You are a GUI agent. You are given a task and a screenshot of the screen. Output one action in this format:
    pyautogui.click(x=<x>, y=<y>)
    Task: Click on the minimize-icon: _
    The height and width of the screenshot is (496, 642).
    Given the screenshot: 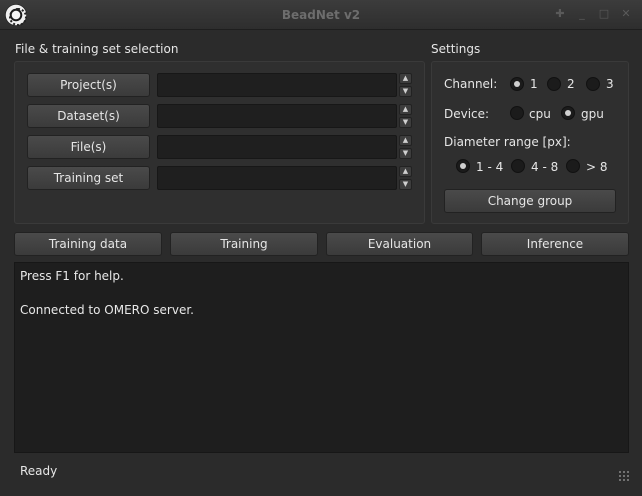 What is the action you would take?
    pyautogui.click(x=582, y=14)
    